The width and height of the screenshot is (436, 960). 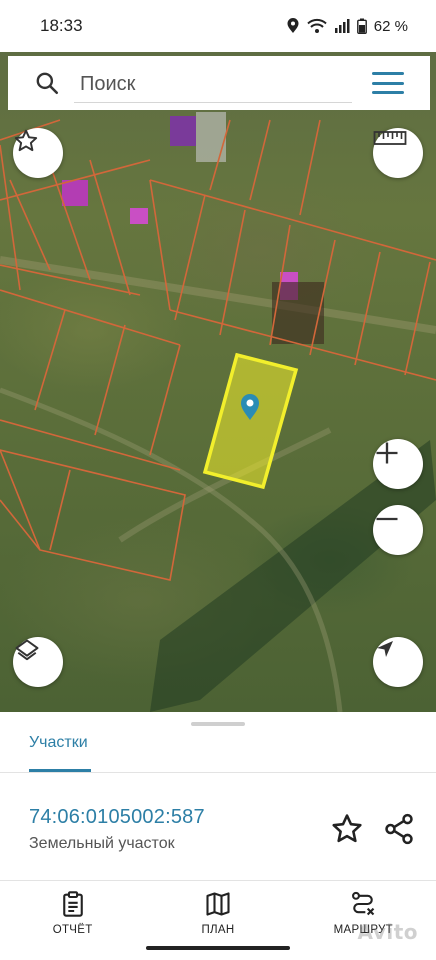 What do you see at coordinates (363, 903) in the screenshot?
I see `route-icon` at bounding box center [363, 903].